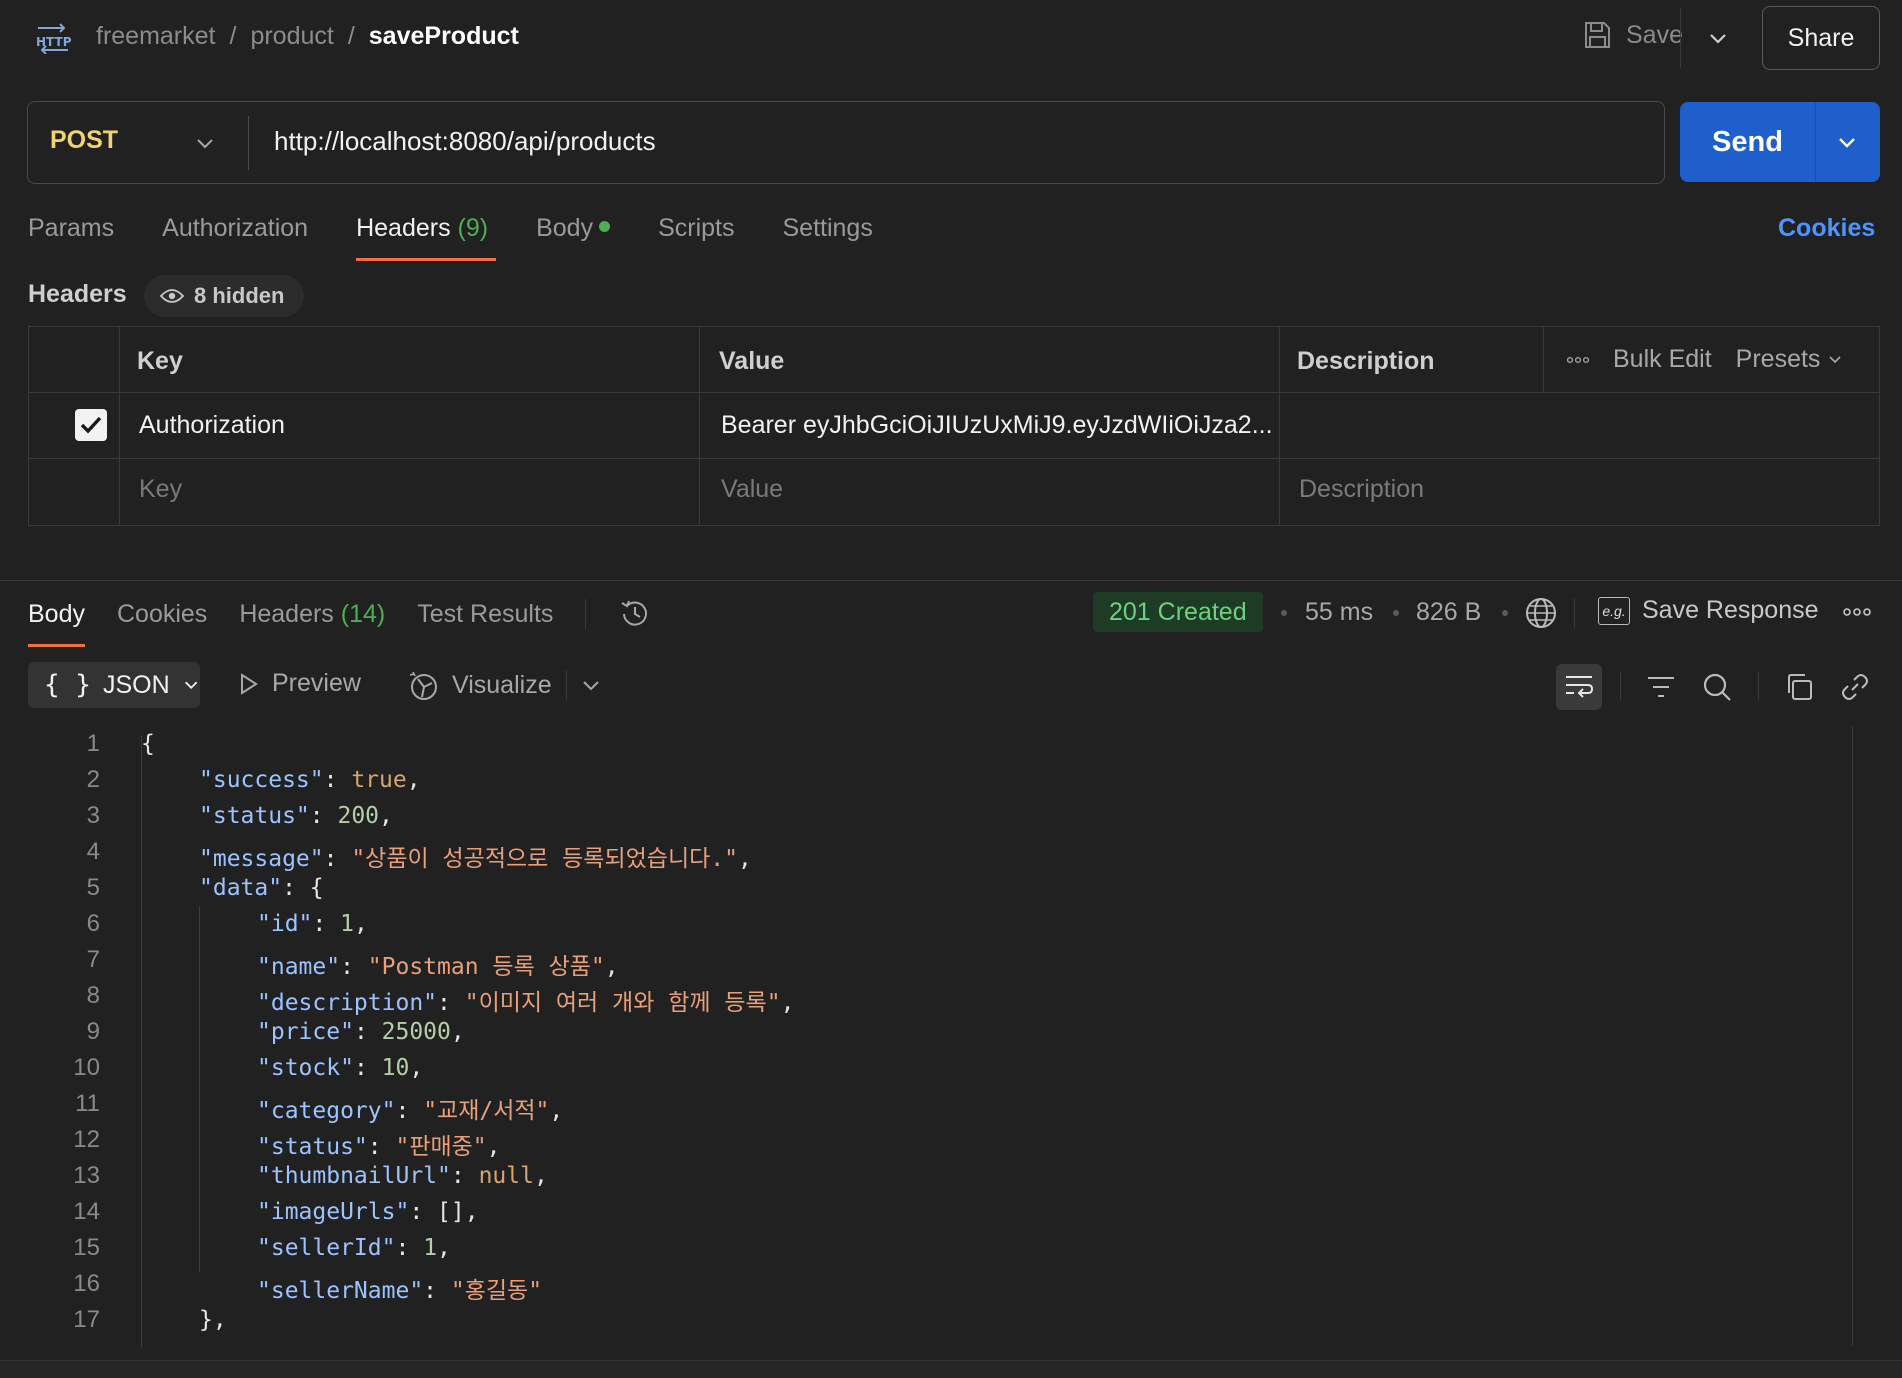 The width and height of the screenshot is (1902, 1378). What do you see at coordinates (56, 623) in the screenshot?
I see `response-tab-body: Body` at bounding box center [56, 623].